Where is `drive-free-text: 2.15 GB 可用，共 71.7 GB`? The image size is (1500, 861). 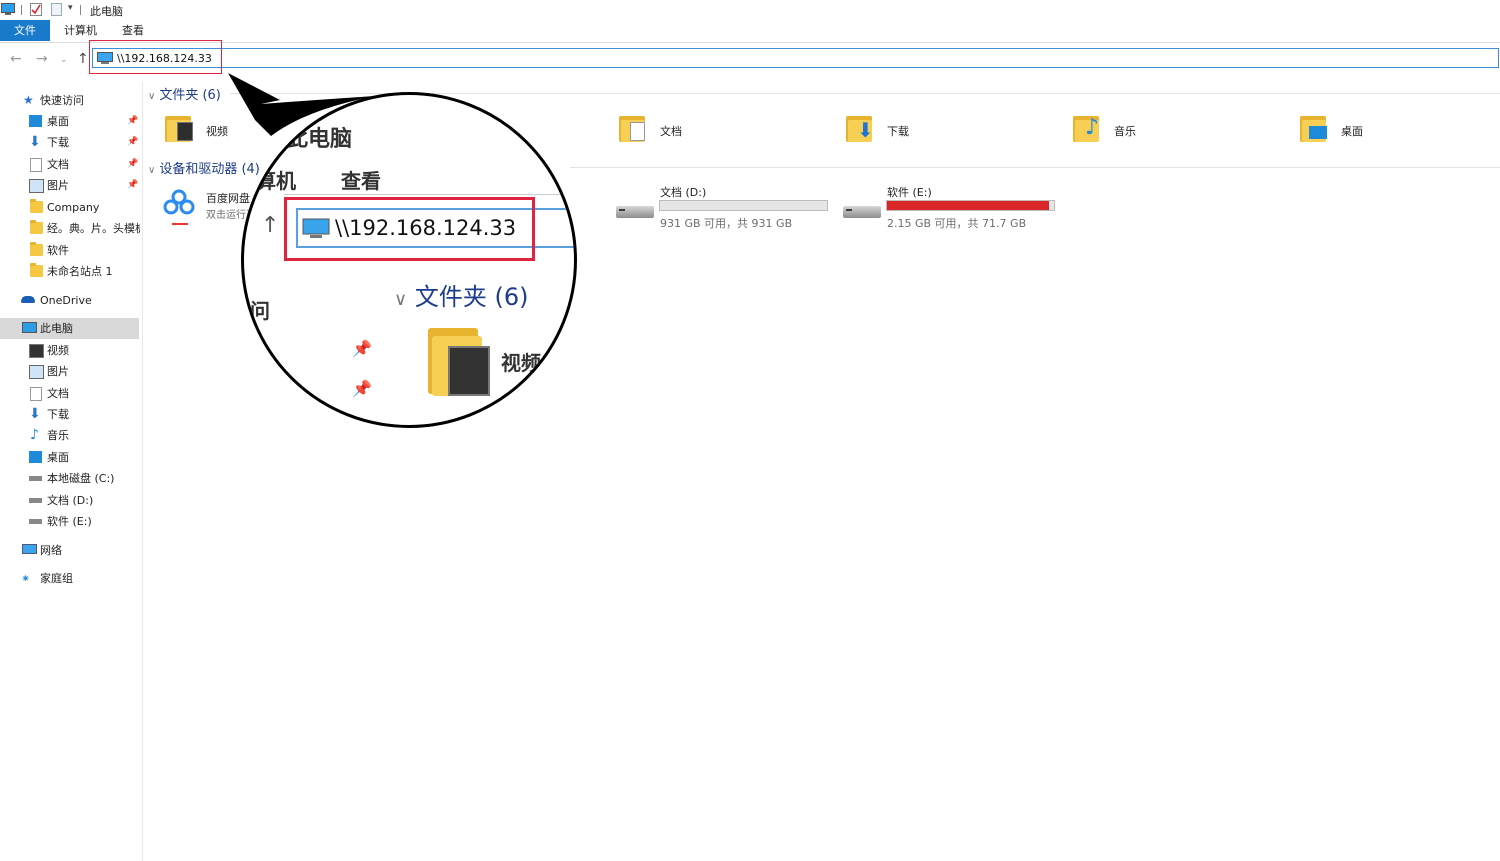 drive-free-text: 2.15 GB 可用，共 71.7 GB is located at coordinates (957, 223).